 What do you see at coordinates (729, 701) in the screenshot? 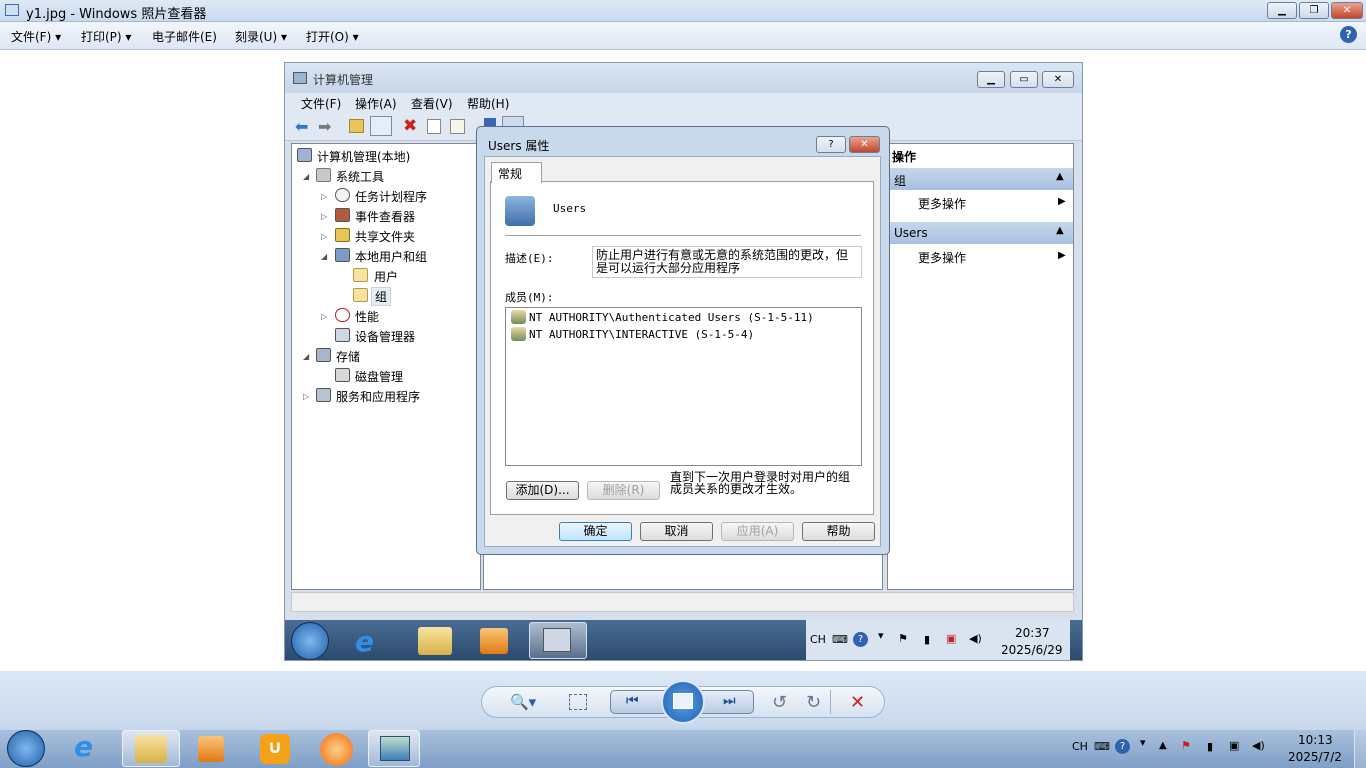
I see `next-icon: ⏭` at bounding box center [729, 701].